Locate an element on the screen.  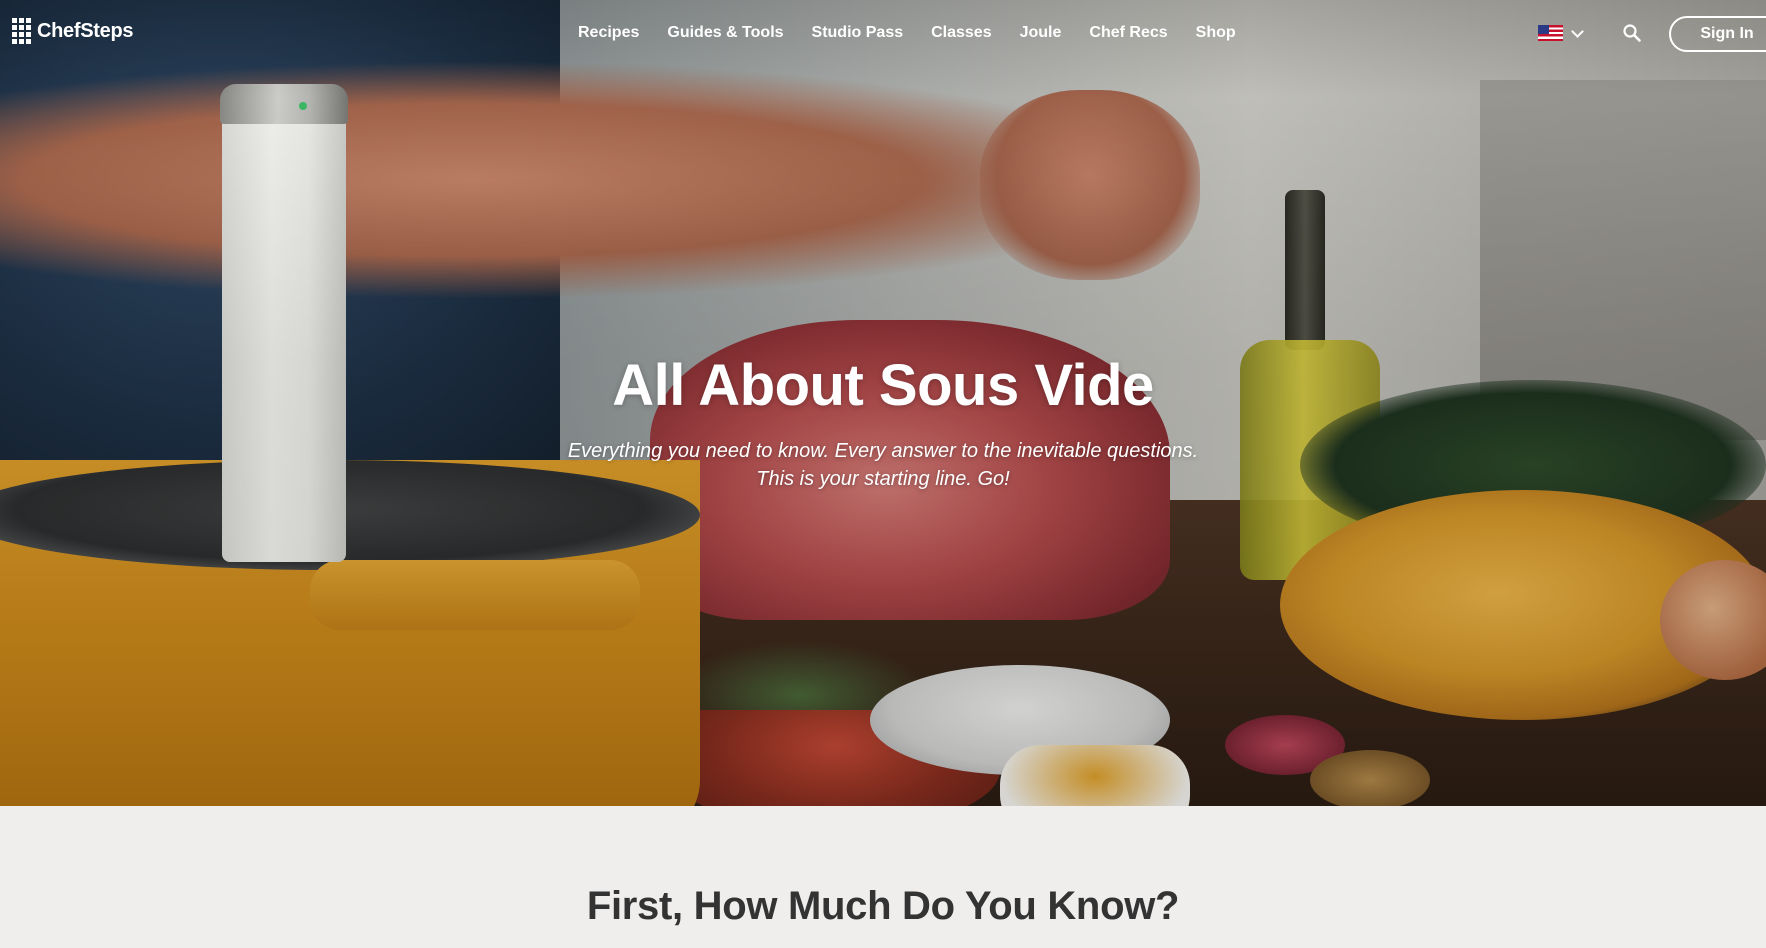
nav-link-classes: Classes is located at coordinates (961, 33).